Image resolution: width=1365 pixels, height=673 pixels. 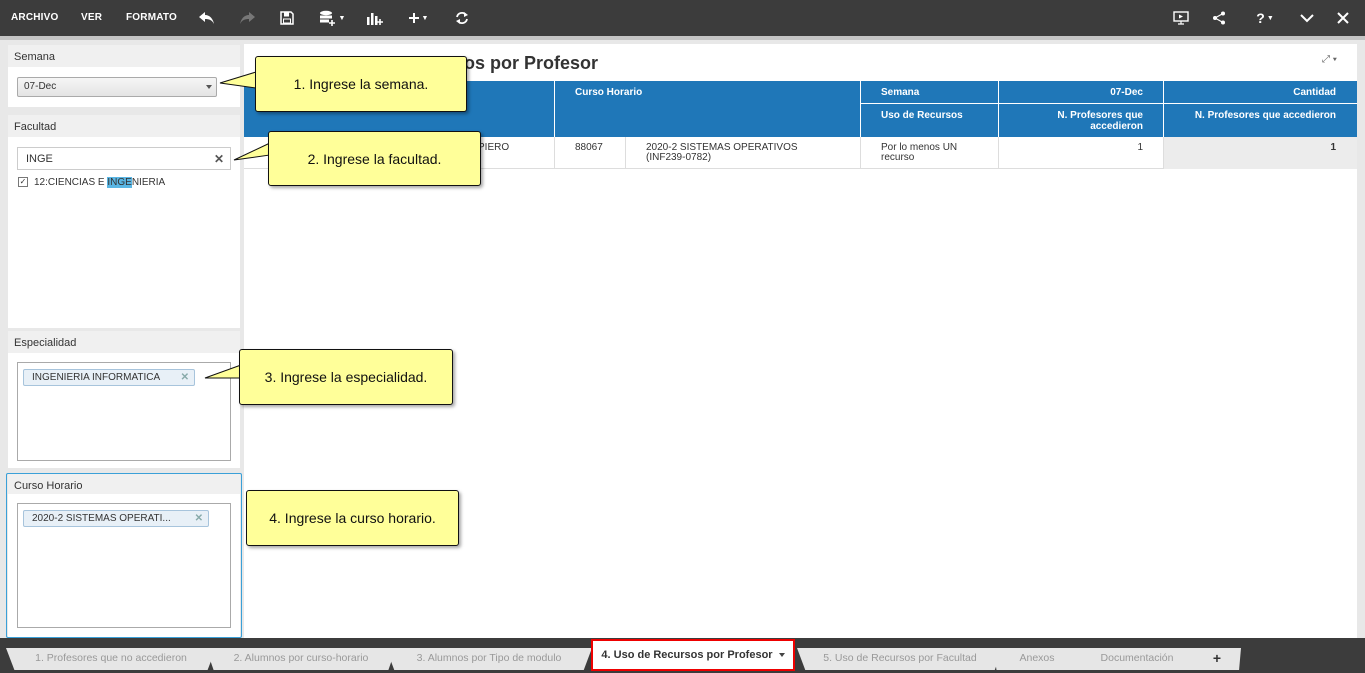 I want to click on redo-icon, so click(x=247, y=18).